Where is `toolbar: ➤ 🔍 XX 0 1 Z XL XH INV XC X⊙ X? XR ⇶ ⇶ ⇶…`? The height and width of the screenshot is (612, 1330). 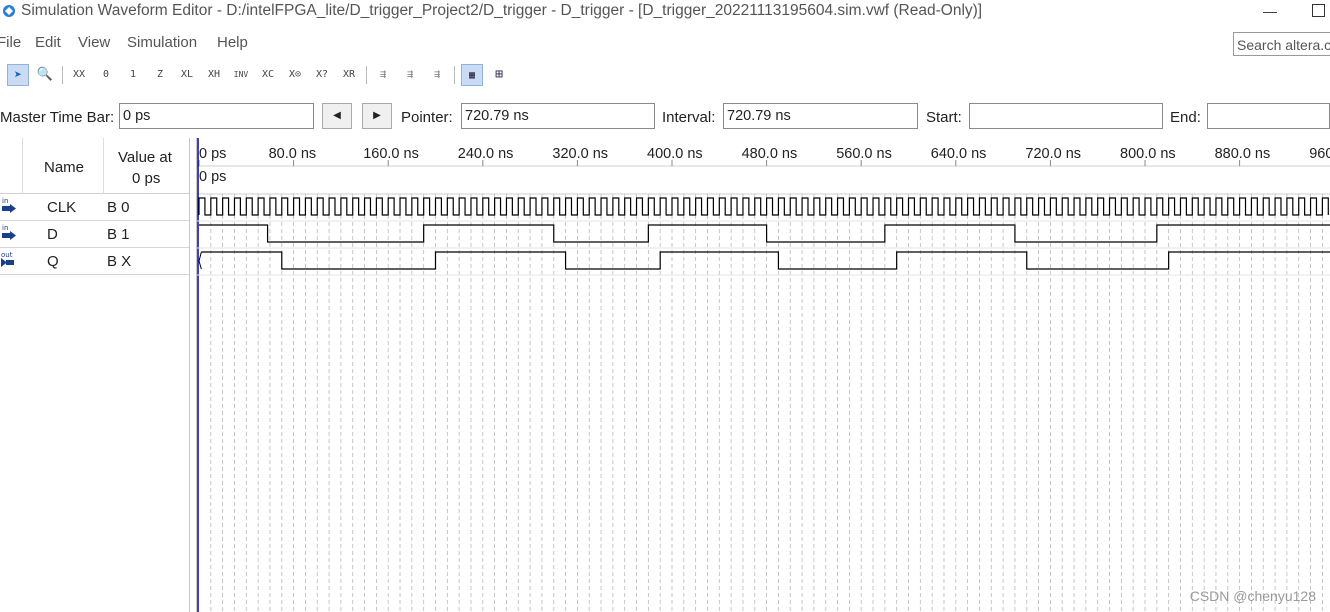 toolbar: ➤ 🔍 XX 0 1 Z XL XH INV XC X⊙ X? XR ⇶ ⇶ ⇶… is located at coordinates (665, 76).